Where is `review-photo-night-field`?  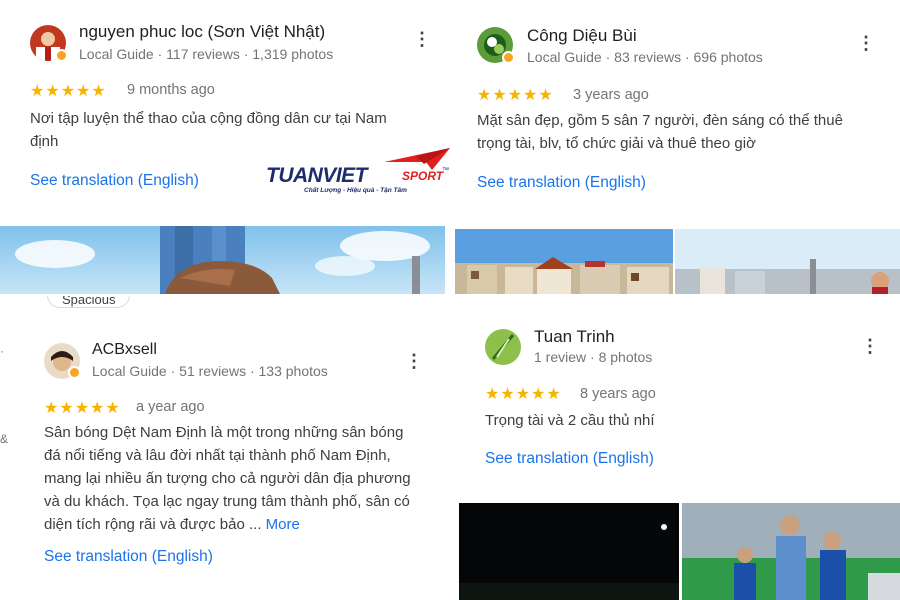 review-photo-night-field is located at coordinates (569, 551).